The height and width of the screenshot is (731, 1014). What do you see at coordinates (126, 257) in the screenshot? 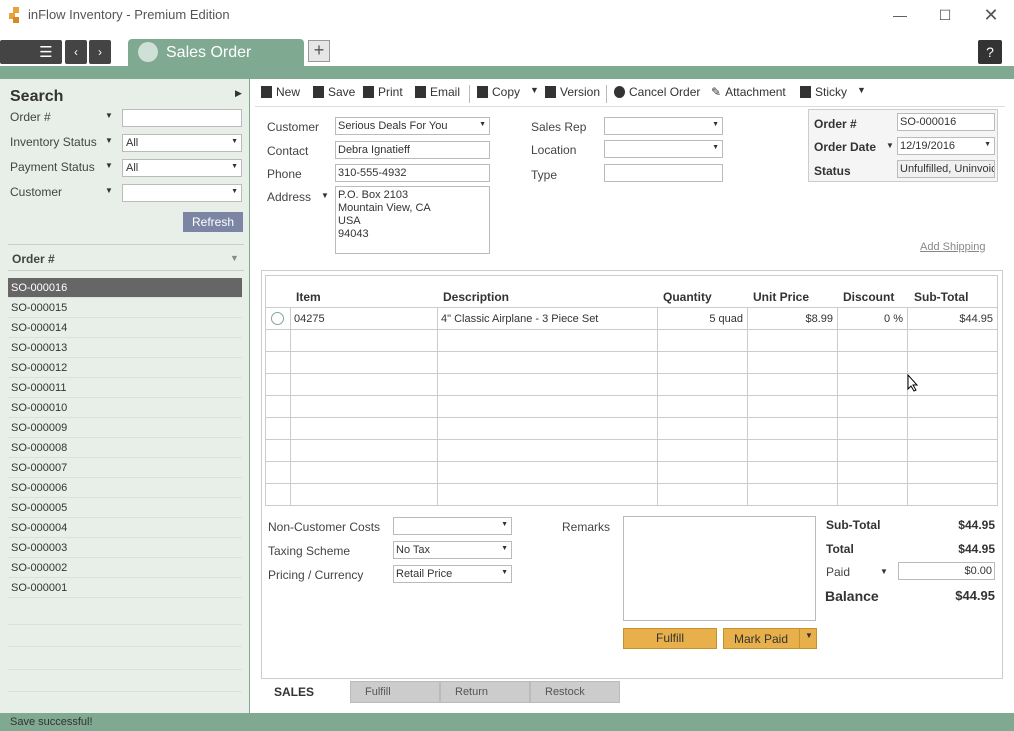
I see `order-list-header: Order # ▼` at bounding box center [126, 257].